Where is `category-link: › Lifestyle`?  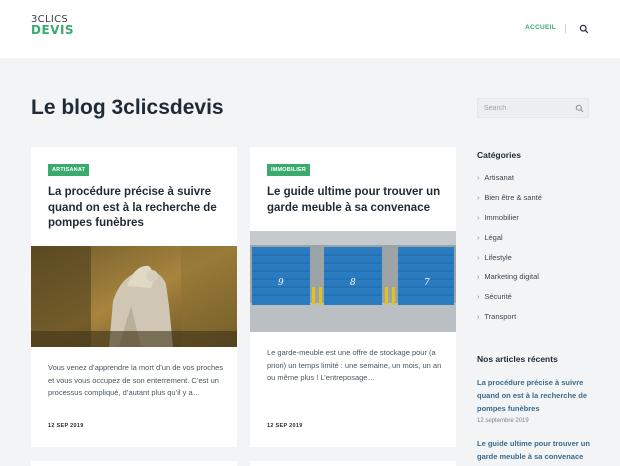 category-link: › Lifestyle is located at coordinates (494, 257).